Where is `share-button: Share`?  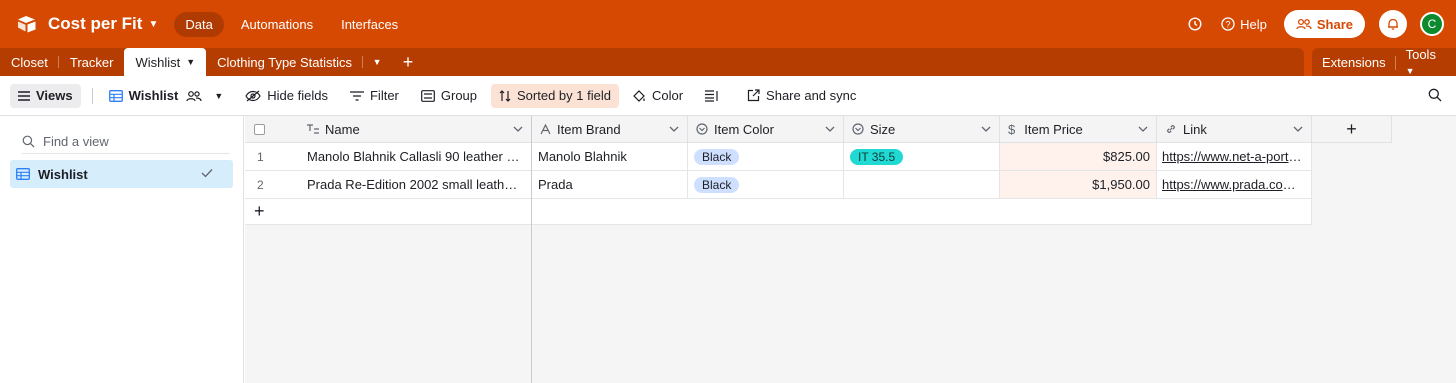
share-button: Share is located at coordinates (1324, 24).